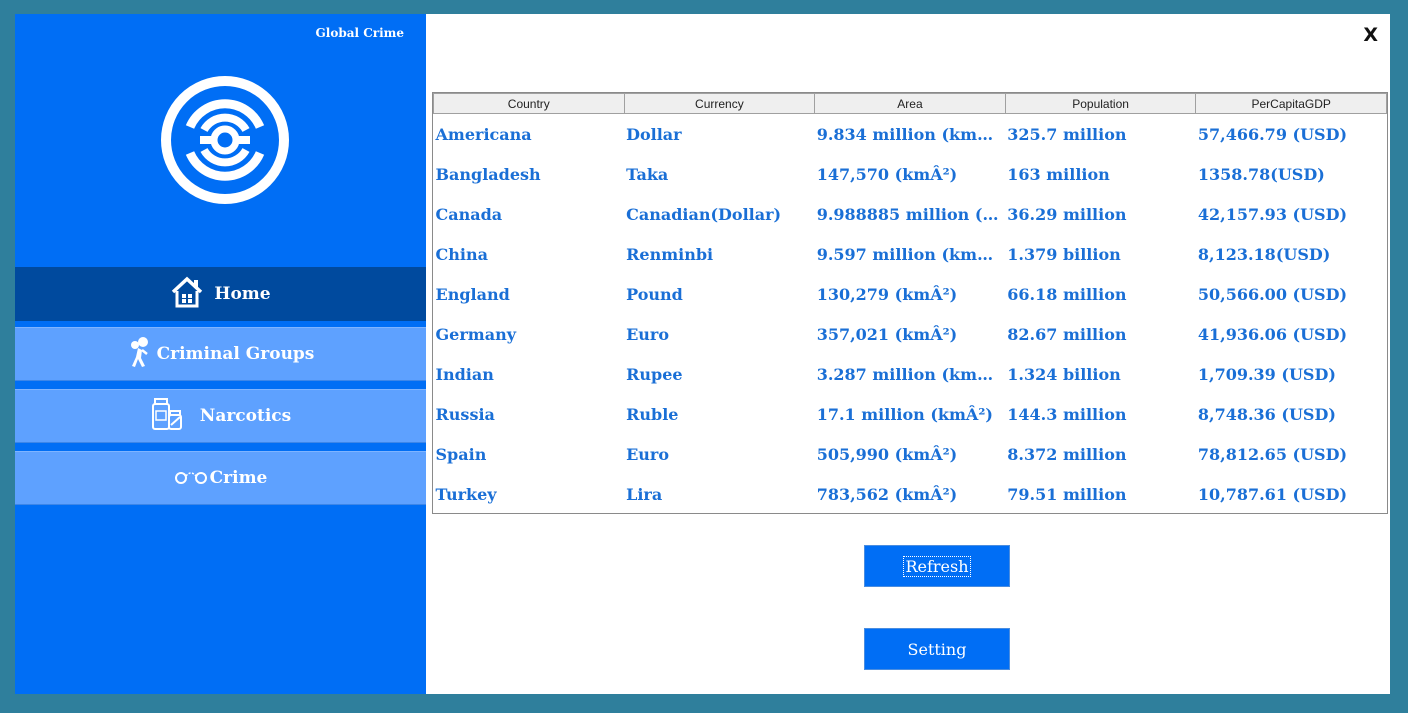  I want to click on column-header-currency: Currency, so click(719, 103).